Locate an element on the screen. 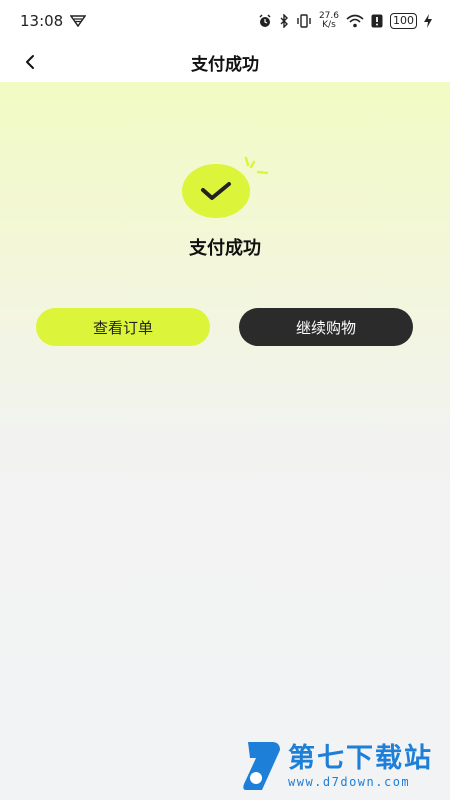 This screenshot has height=800, width=450. watermark-text: 第七下载站 www.d7down.com is located at coordinates (360, 766).